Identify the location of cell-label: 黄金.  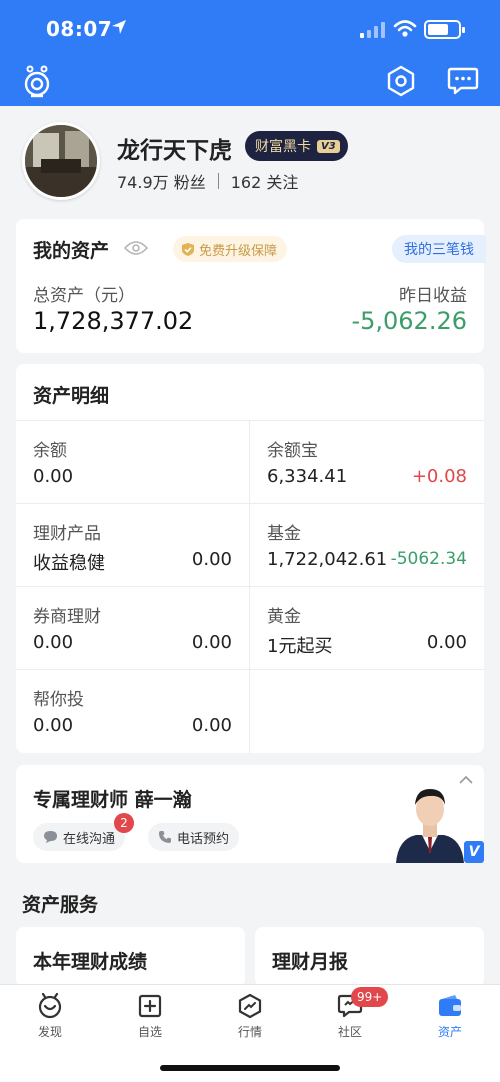
(284, 617).